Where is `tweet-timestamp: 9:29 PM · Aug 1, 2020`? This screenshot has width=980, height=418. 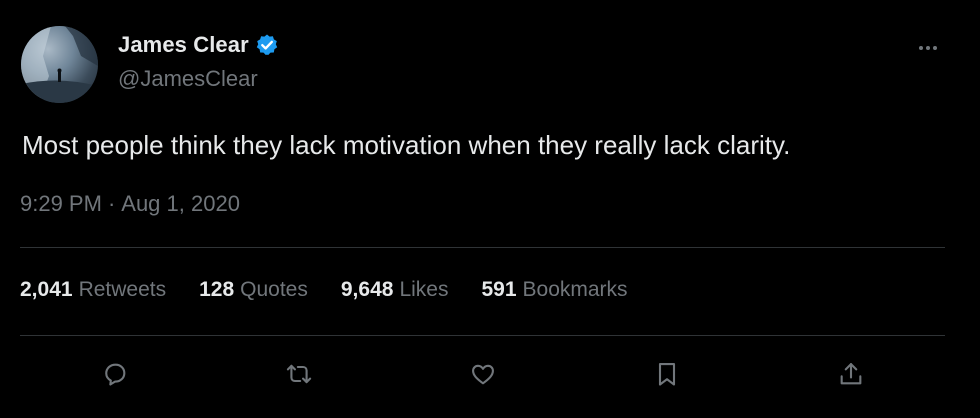
tweet-timestamp: 9:29 PM · Aug 1, 2020 is located at coordinates (130, 204).